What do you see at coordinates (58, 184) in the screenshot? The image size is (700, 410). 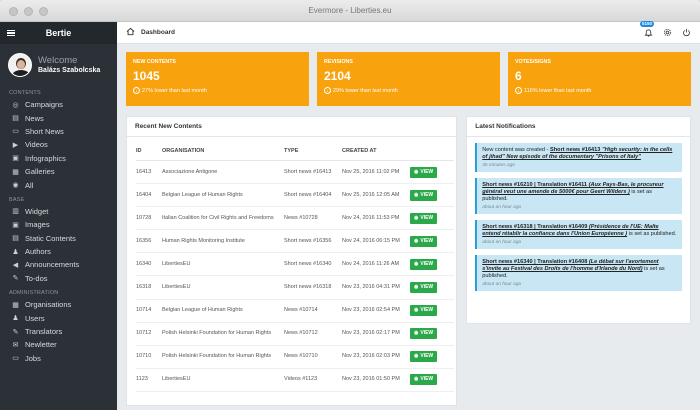 I see `sidebar-item-all: ◉ All` at bounding box center [58, 184].